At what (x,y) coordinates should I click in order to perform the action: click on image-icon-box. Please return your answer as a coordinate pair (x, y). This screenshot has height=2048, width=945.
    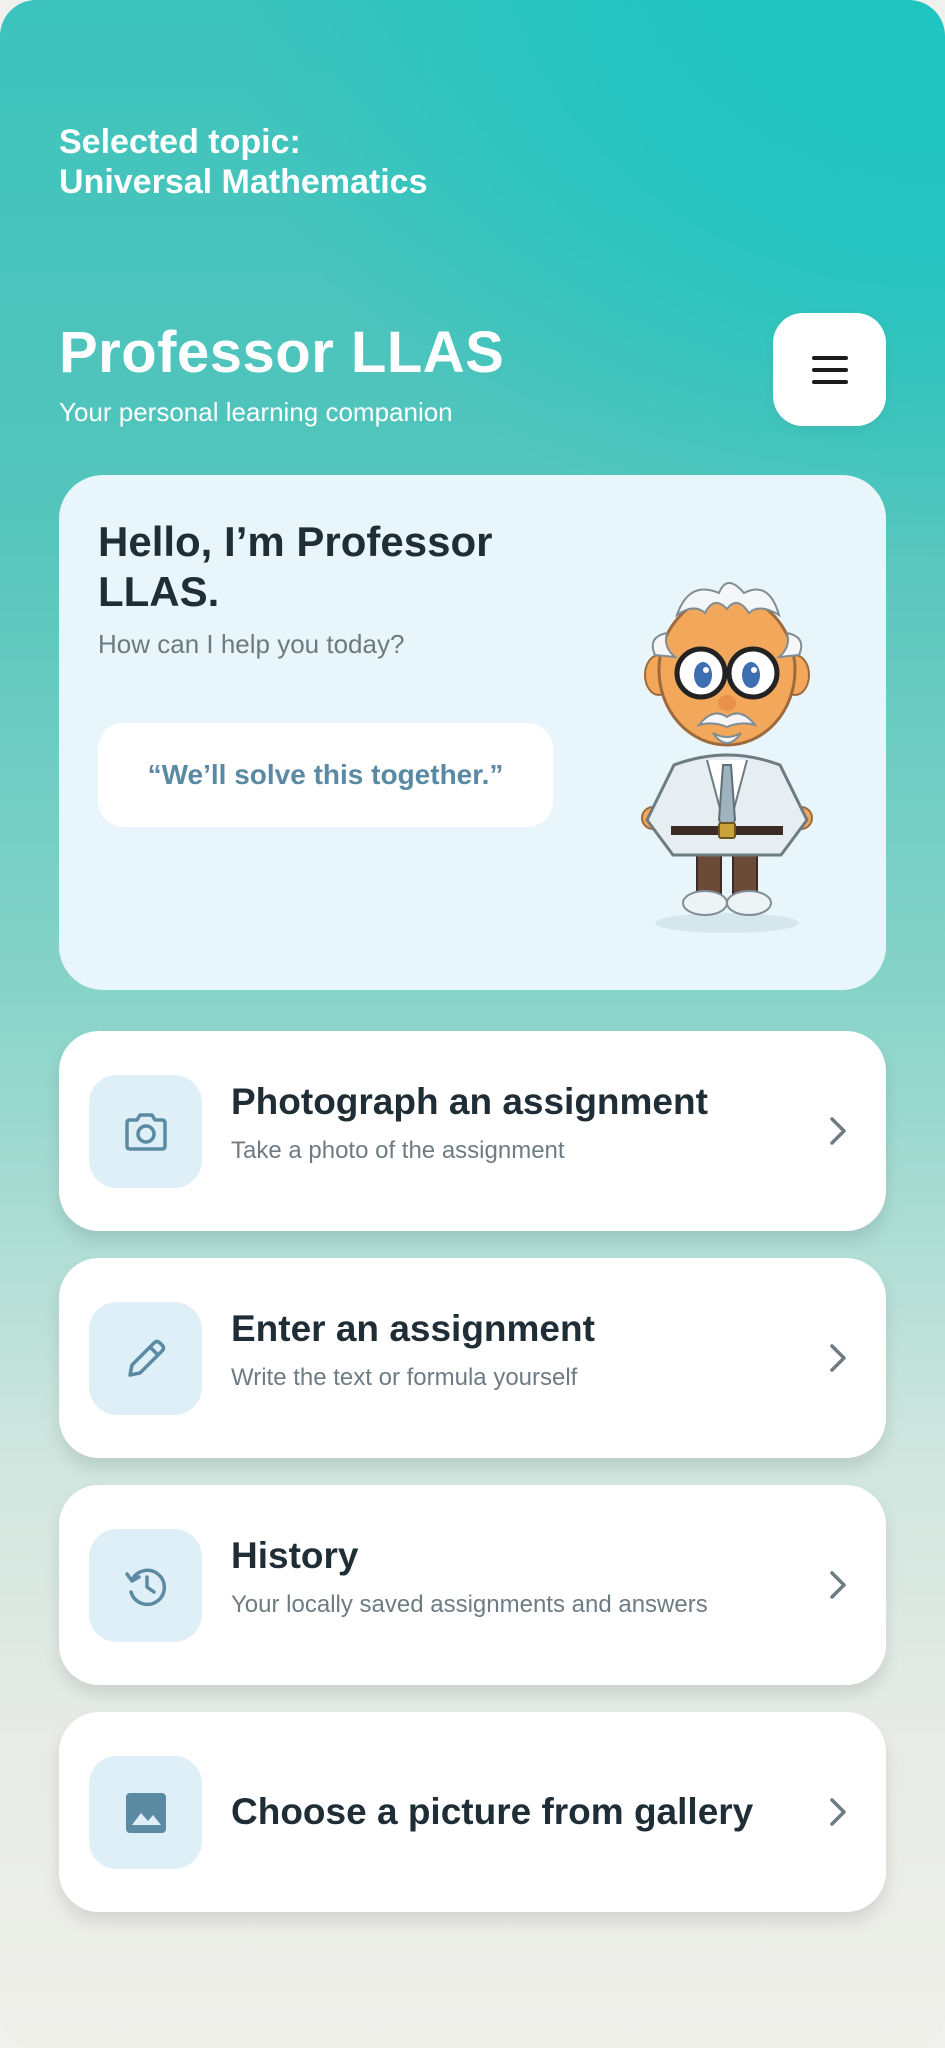
    Looking at the image, I should click on (145, 1812).